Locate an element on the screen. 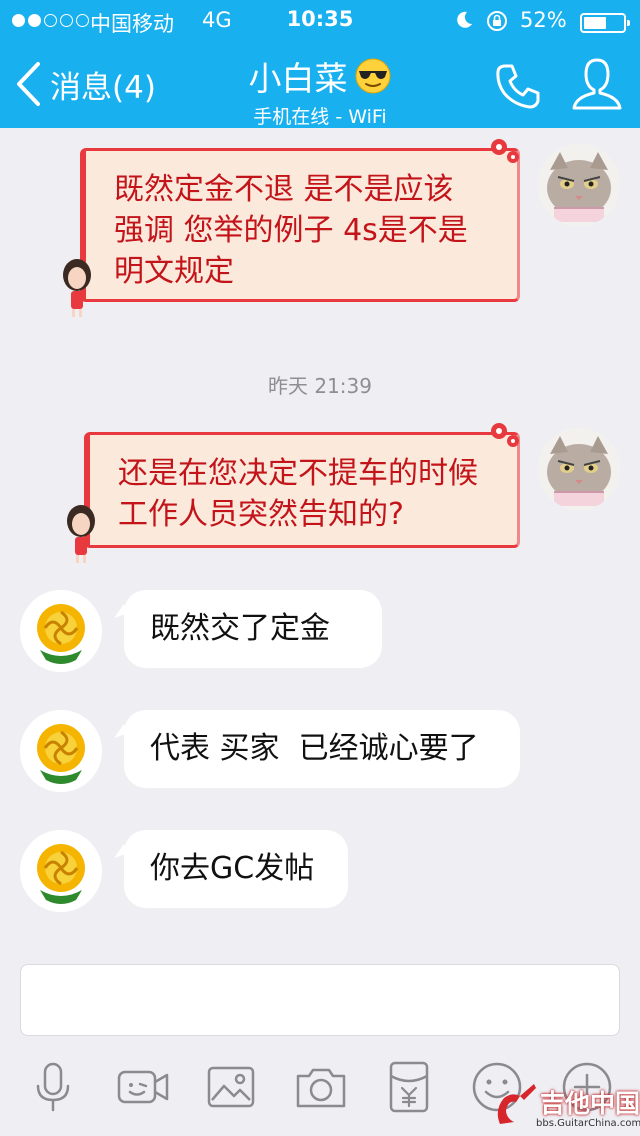 The image size is (640, 1136). message-text-line: 强调 您举的例子 4s是不是 is located at coordinates (291, 230).